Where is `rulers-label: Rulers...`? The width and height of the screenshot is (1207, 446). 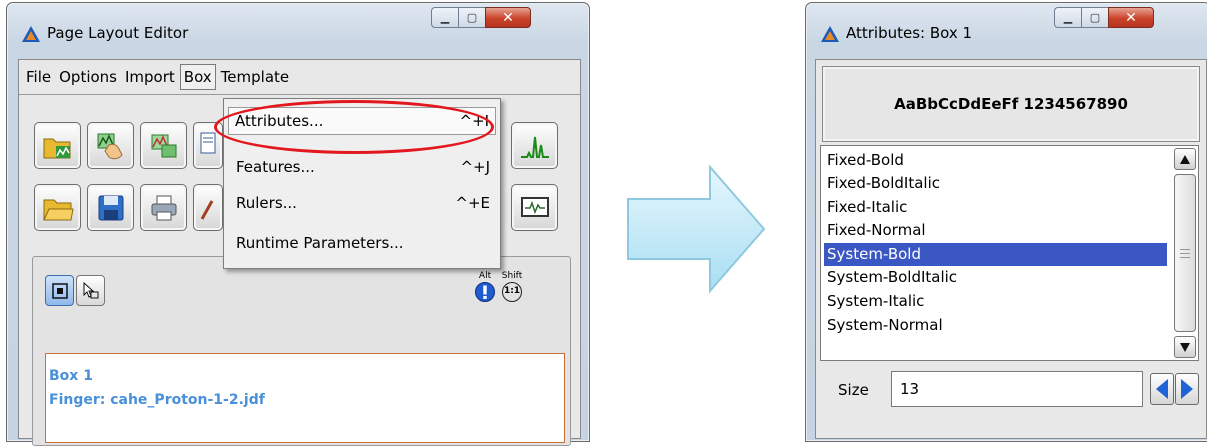
rulers-label: Rulers... is located at coordinates (266, 203).